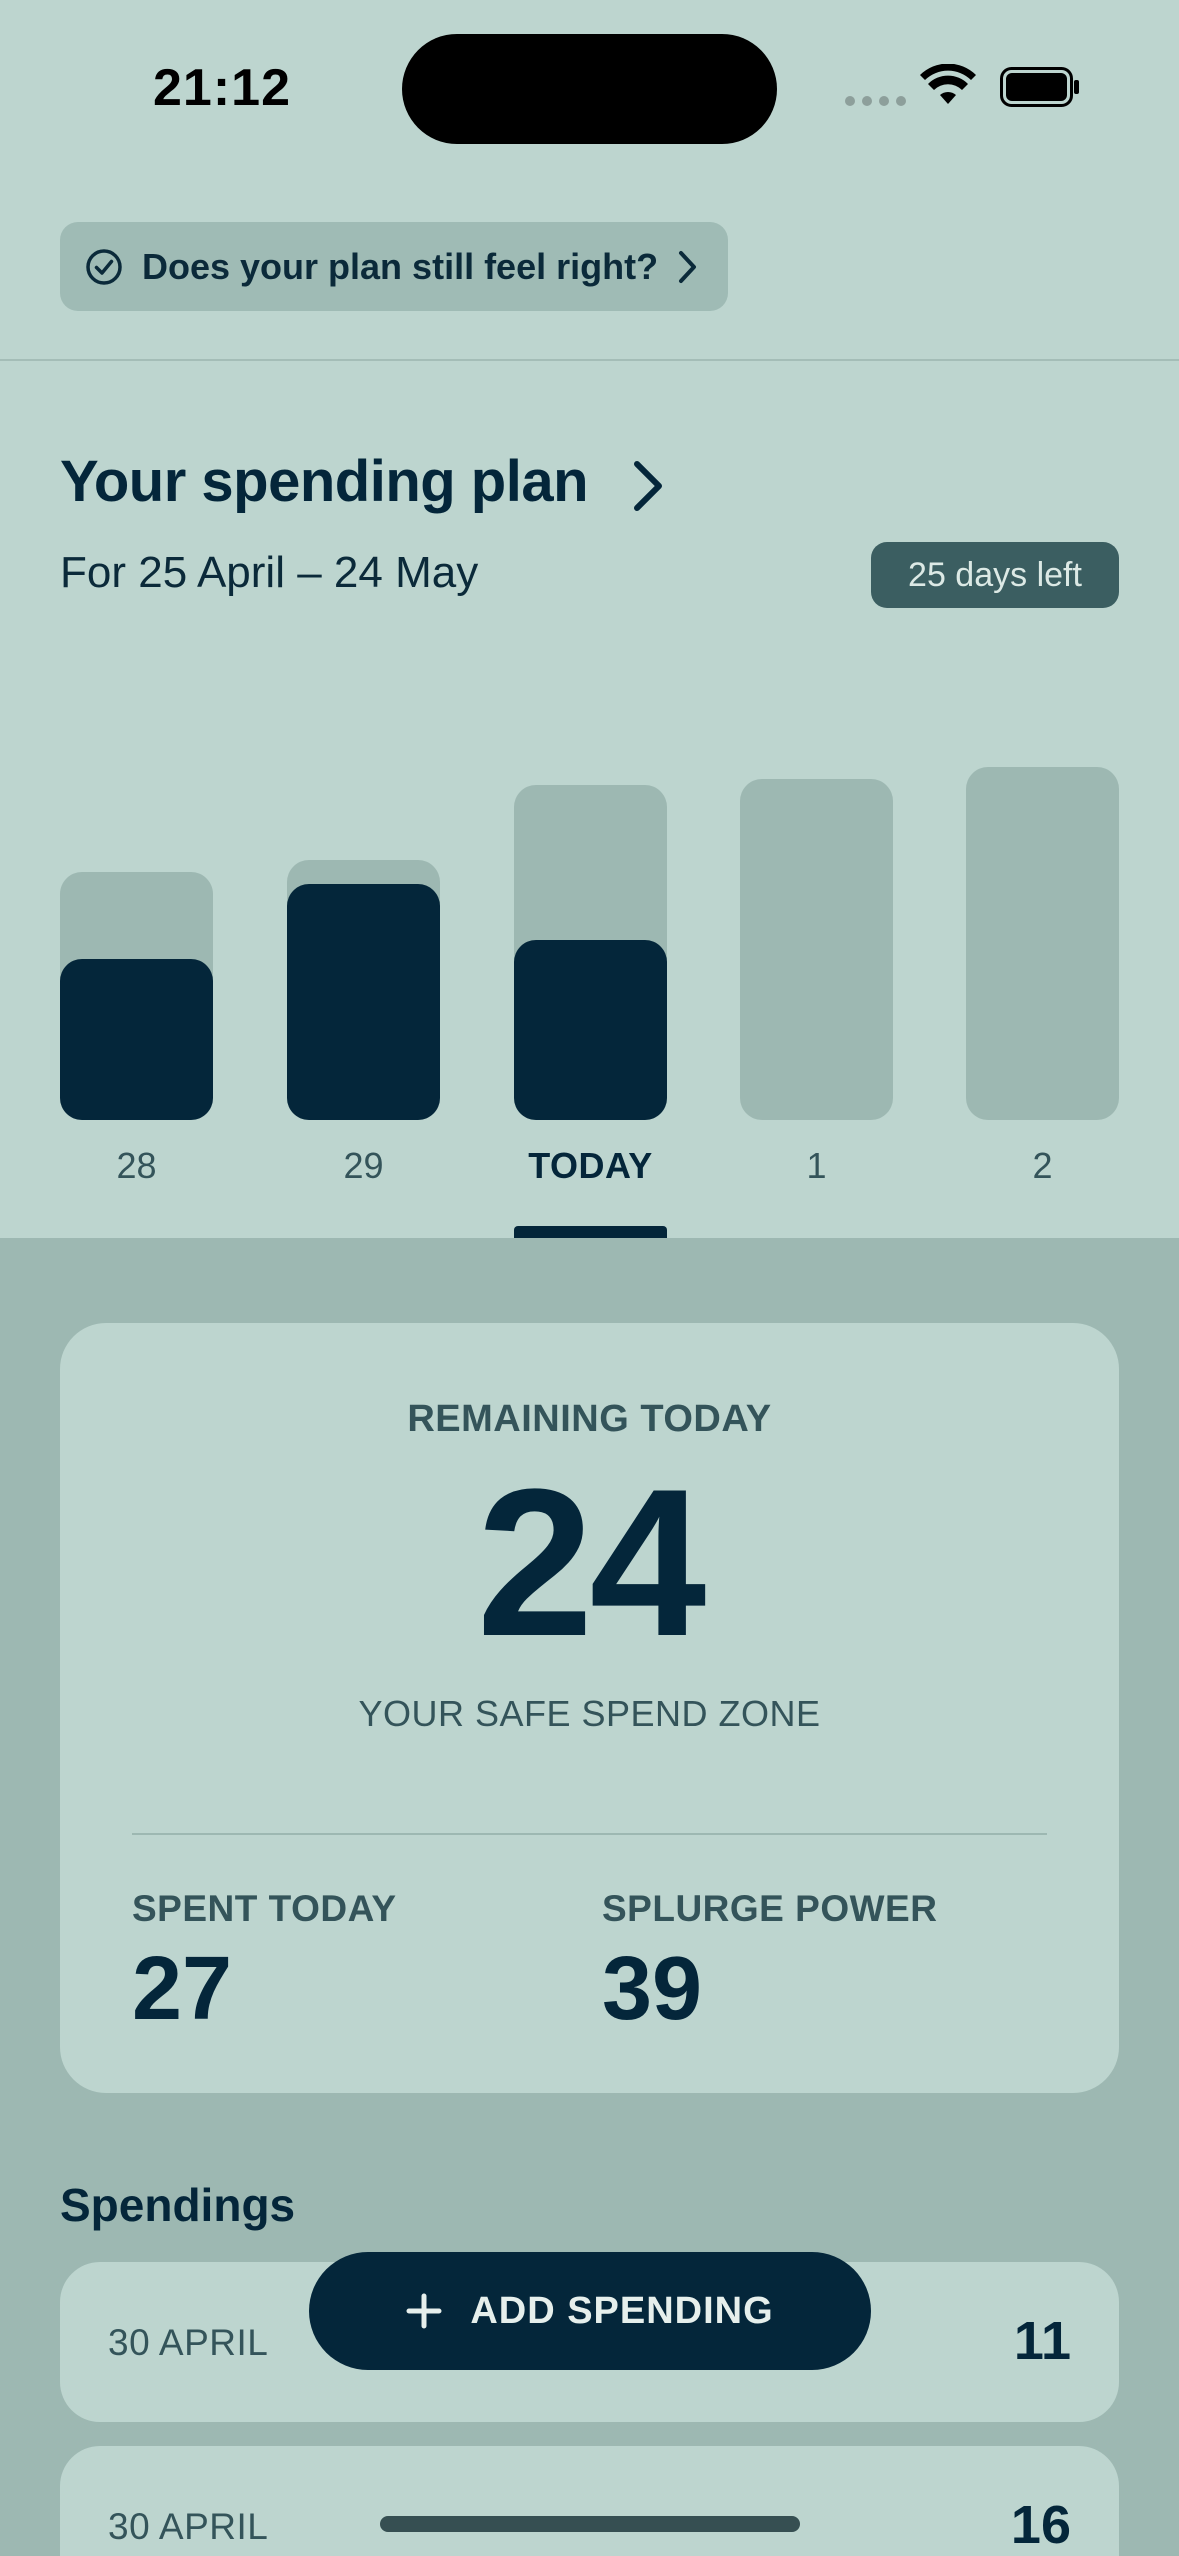 The image size is (1179, 2556). Describe the element at coordinates (178, 2205) in the screenshot. I see `spendings-title: Spendings` at that location.